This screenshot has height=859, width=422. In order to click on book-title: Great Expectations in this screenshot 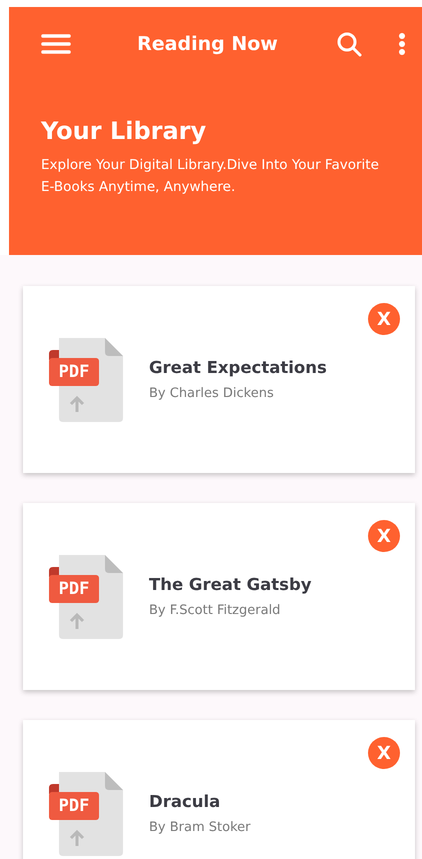, I will do `click(238, 367)`.